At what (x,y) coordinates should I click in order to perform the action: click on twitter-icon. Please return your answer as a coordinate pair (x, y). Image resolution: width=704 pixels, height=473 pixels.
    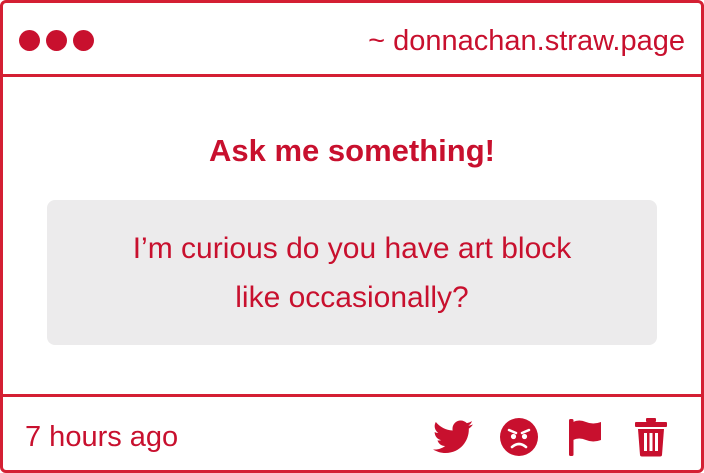
    Looking at the image, I should click on (453, 436).